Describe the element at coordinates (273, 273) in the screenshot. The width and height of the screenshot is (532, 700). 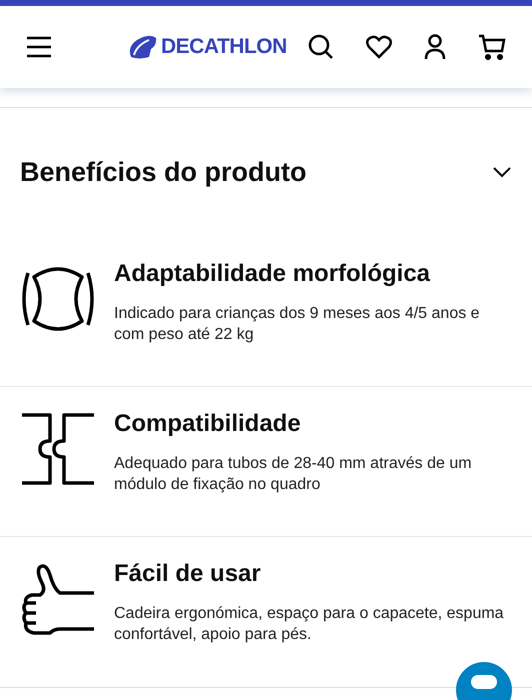
I see `benefit-title: Adaptabilidade morfológica` at that location.